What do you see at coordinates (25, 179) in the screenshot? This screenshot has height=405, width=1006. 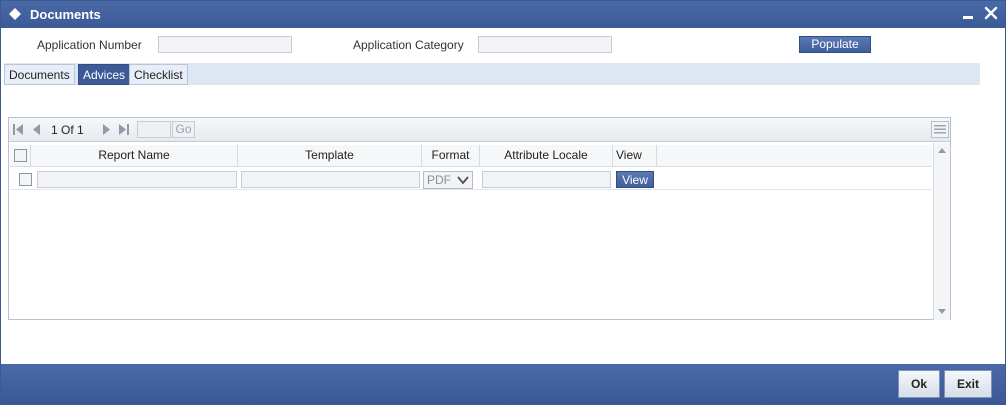 I see `row-select-checkbox` at bounding box center [25, 179].